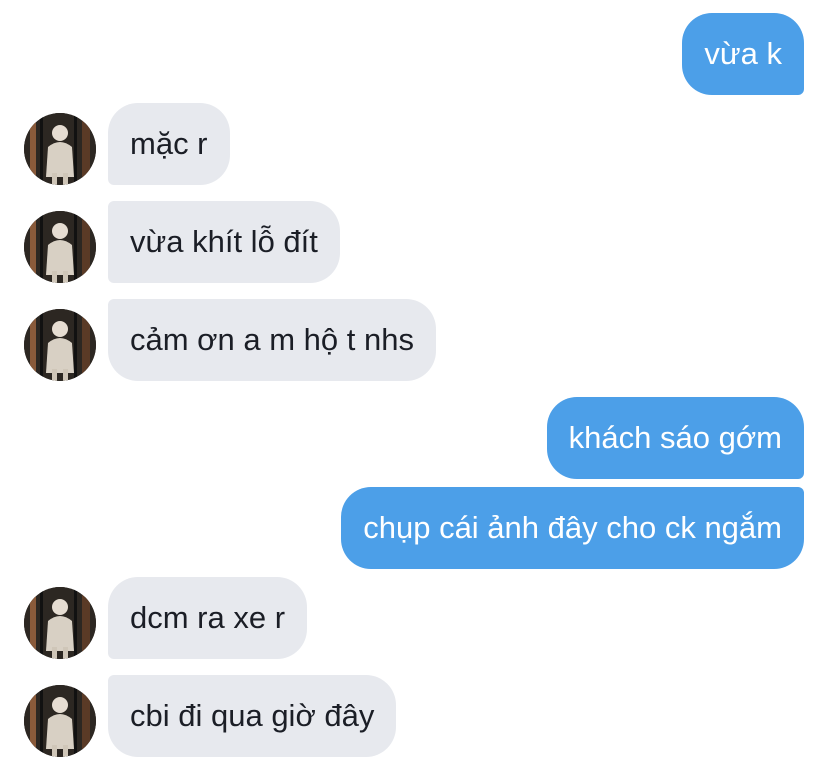 Image resolution: width=828 pixels, height=770 pixels. Describe the element at coordinates (272, 340) in the screenshot. I see `incoming-message-bubble: cảm ơn a m hộ t nhs` at that location.